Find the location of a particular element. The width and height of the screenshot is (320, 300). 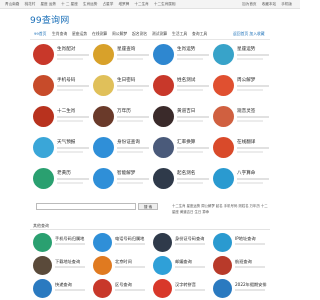

tool-title: 星座查询 is located at coordinates (126, 49).